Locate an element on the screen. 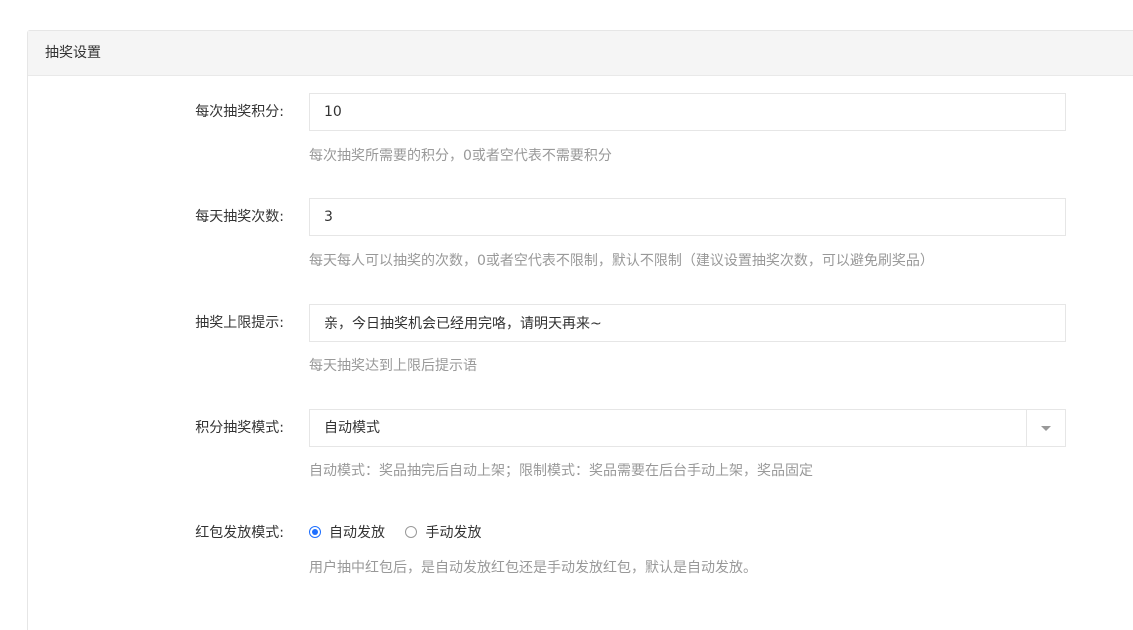 The width and height of the screenshot is (1133, 630). select-toggle is located at coordinates (1045, 428).